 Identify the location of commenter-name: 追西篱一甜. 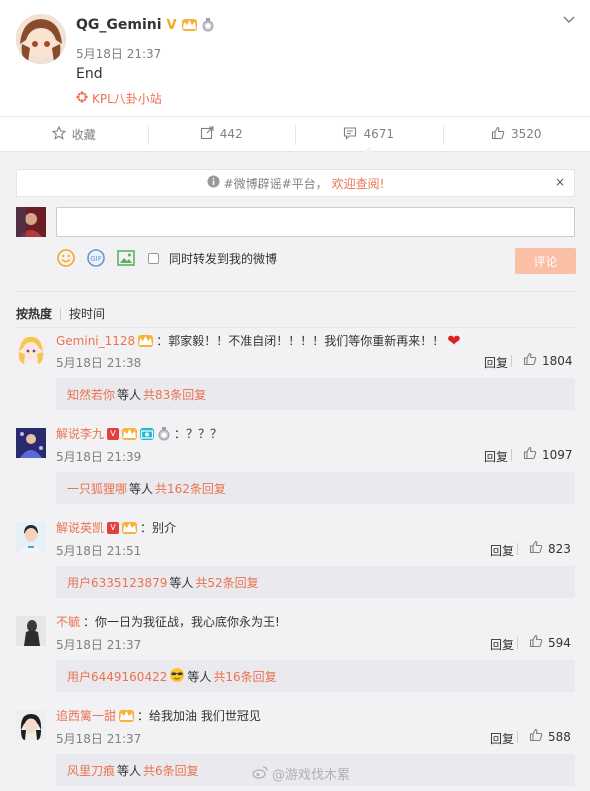
(86, 715).